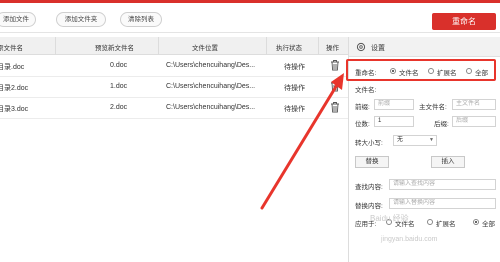 This screenshot has width=500, height=262. Describe the element at coordinates (369, 206) in the screenshot. I see `replace-content-label: 替换内容:` at that location.